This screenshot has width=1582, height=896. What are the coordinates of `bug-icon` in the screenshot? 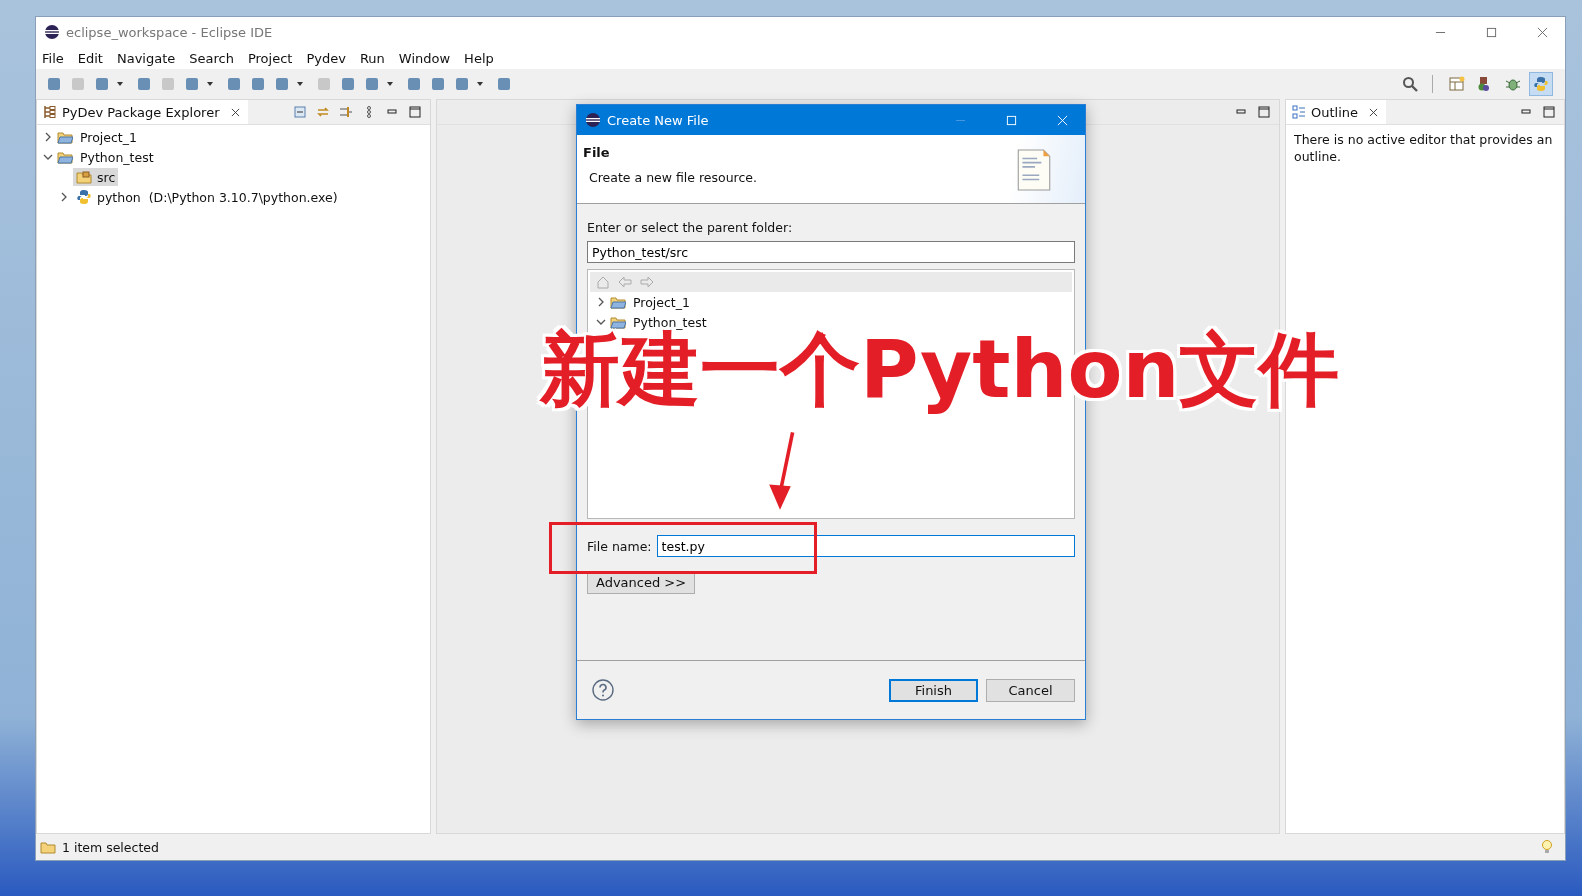 It's located at (1513, 84).